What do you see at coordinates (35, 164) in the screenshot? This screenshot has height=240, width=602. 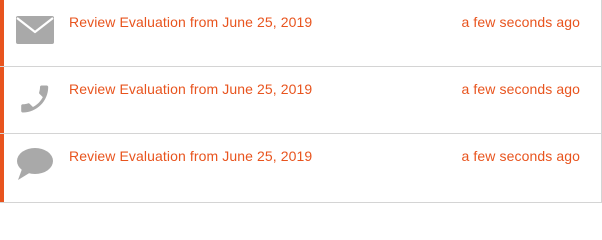 I see `speech-bubble-icon` at bounding box center [35, 164].